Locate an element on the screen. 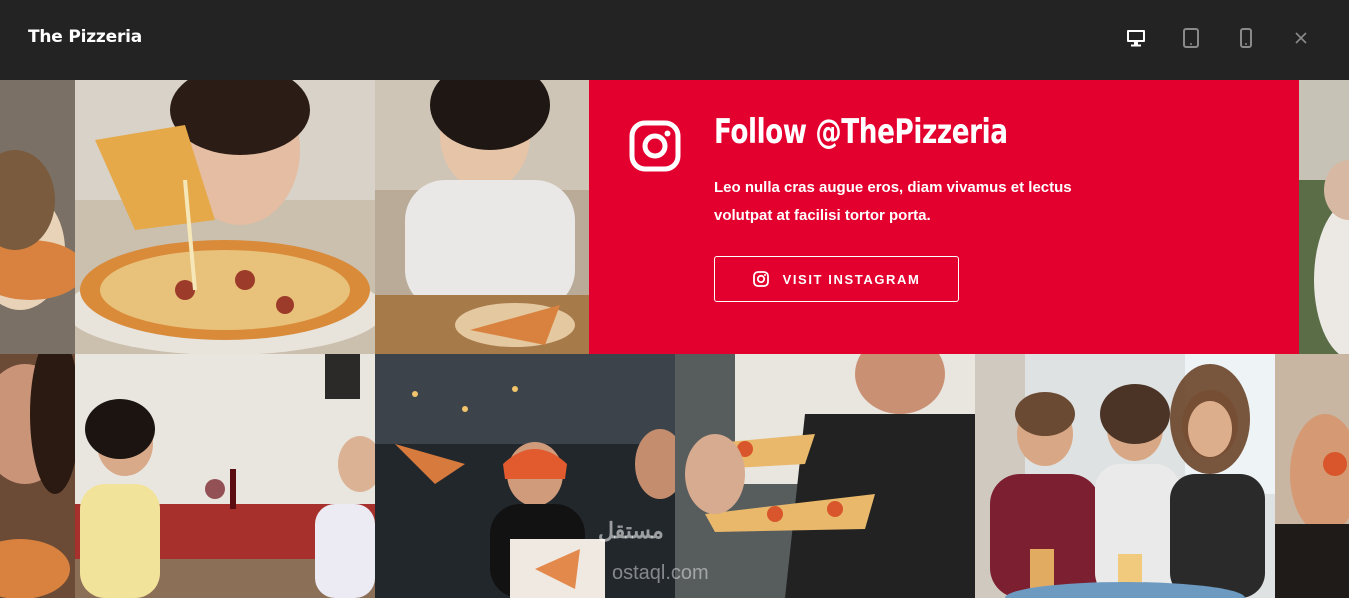 The width and height of the screenshot is (1349, 598). tablet-view-button is located at coordinates (1191, 38).